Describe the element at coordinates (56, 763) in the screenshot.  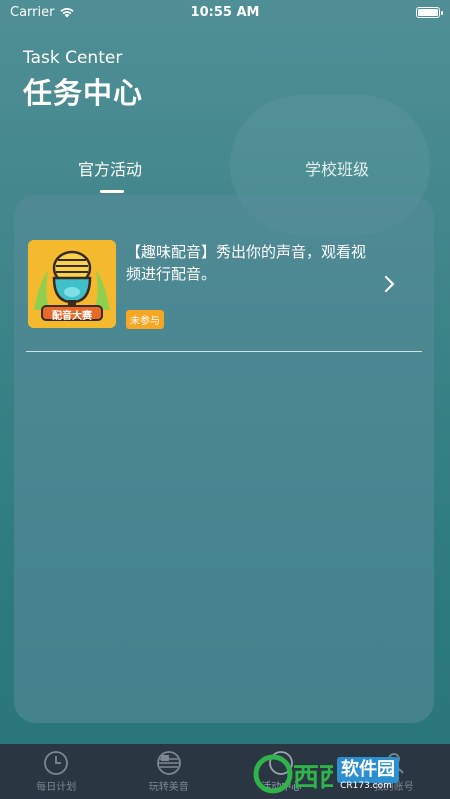
I see `clock-icon` at that location.